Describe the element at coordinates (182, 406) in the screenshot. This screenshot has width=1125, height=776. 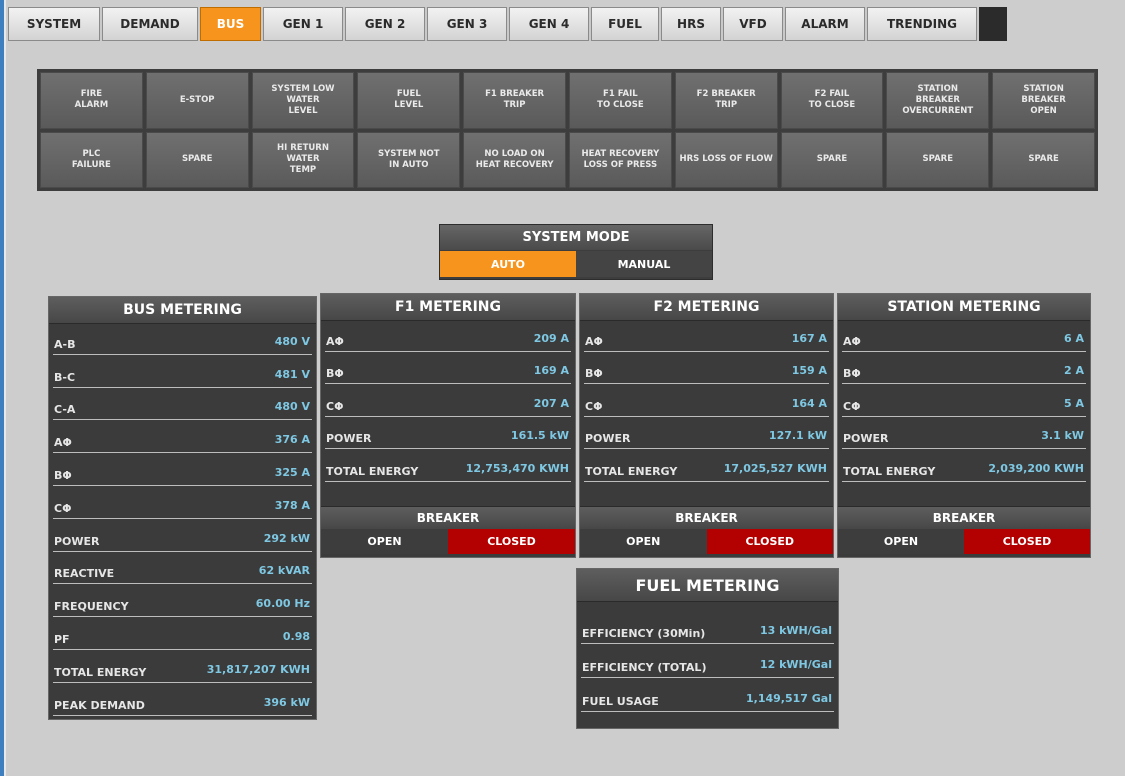
I see `bus-row: C-A 480 V` at that location.